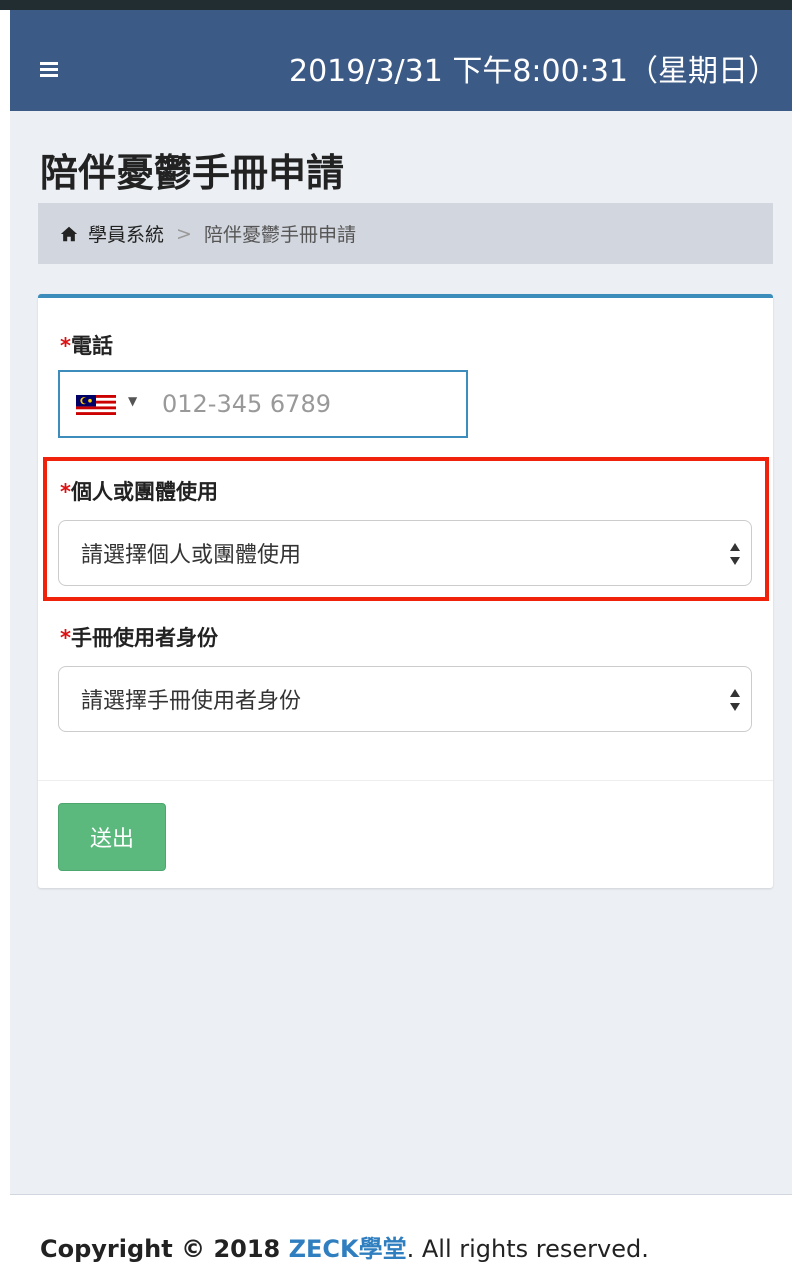 The height and width of the screenshot is (1288, 792). What do you see at coordinates (192, 173) in the screenshot?
I see `page-title: 陪伴憂鬱手冊申請` at bounding box center [192, 173].